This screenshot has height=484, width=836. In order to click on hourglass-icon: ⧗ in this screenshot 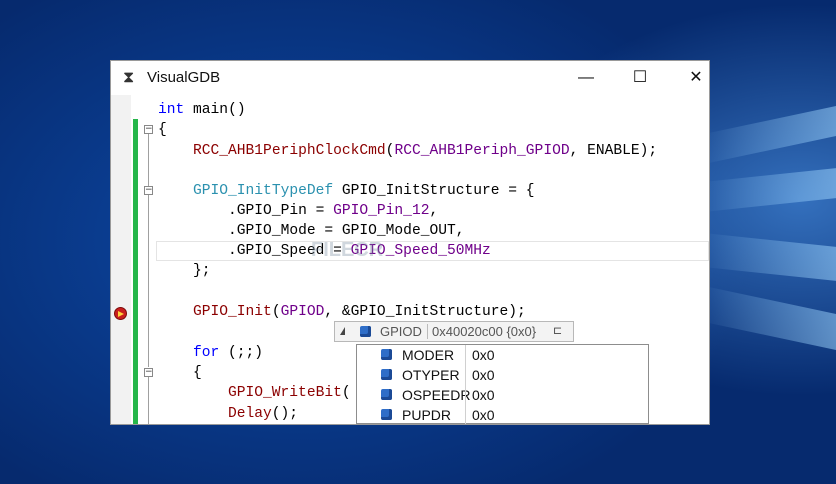, I will do `click(129, 77)`.